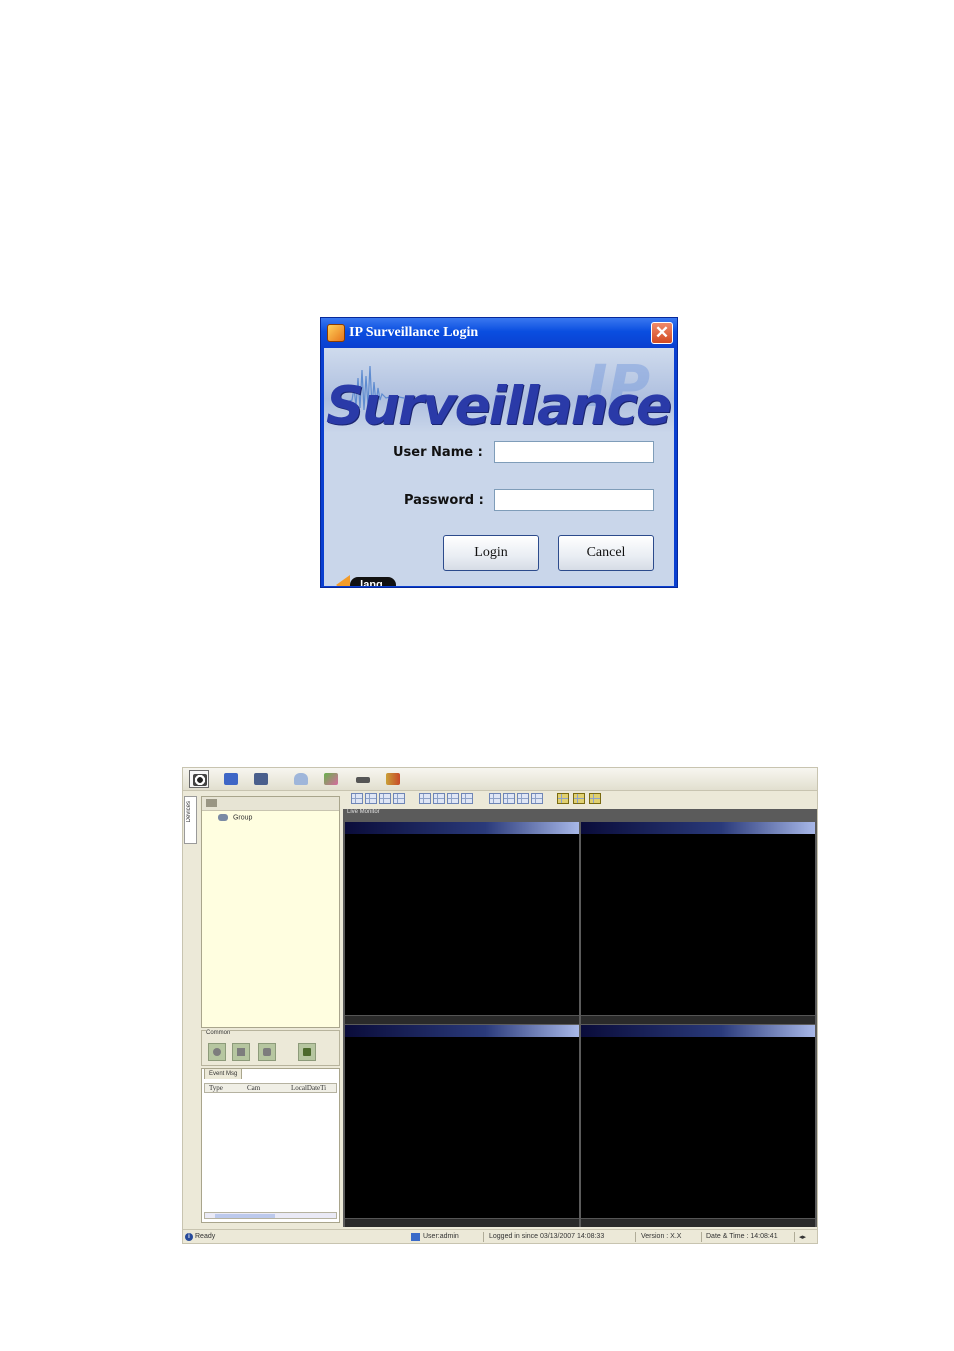  I want to click on status-ready: Ready, so click(205, 1236).